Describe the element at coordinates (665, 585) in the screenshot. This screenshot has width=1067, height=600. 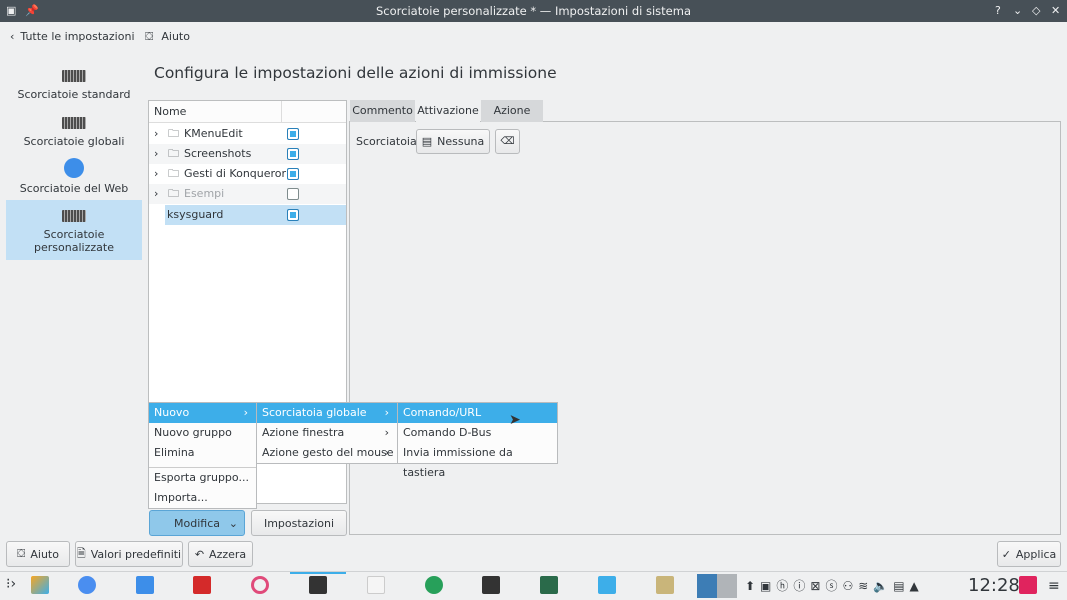
I see `archive-icon` at that location.